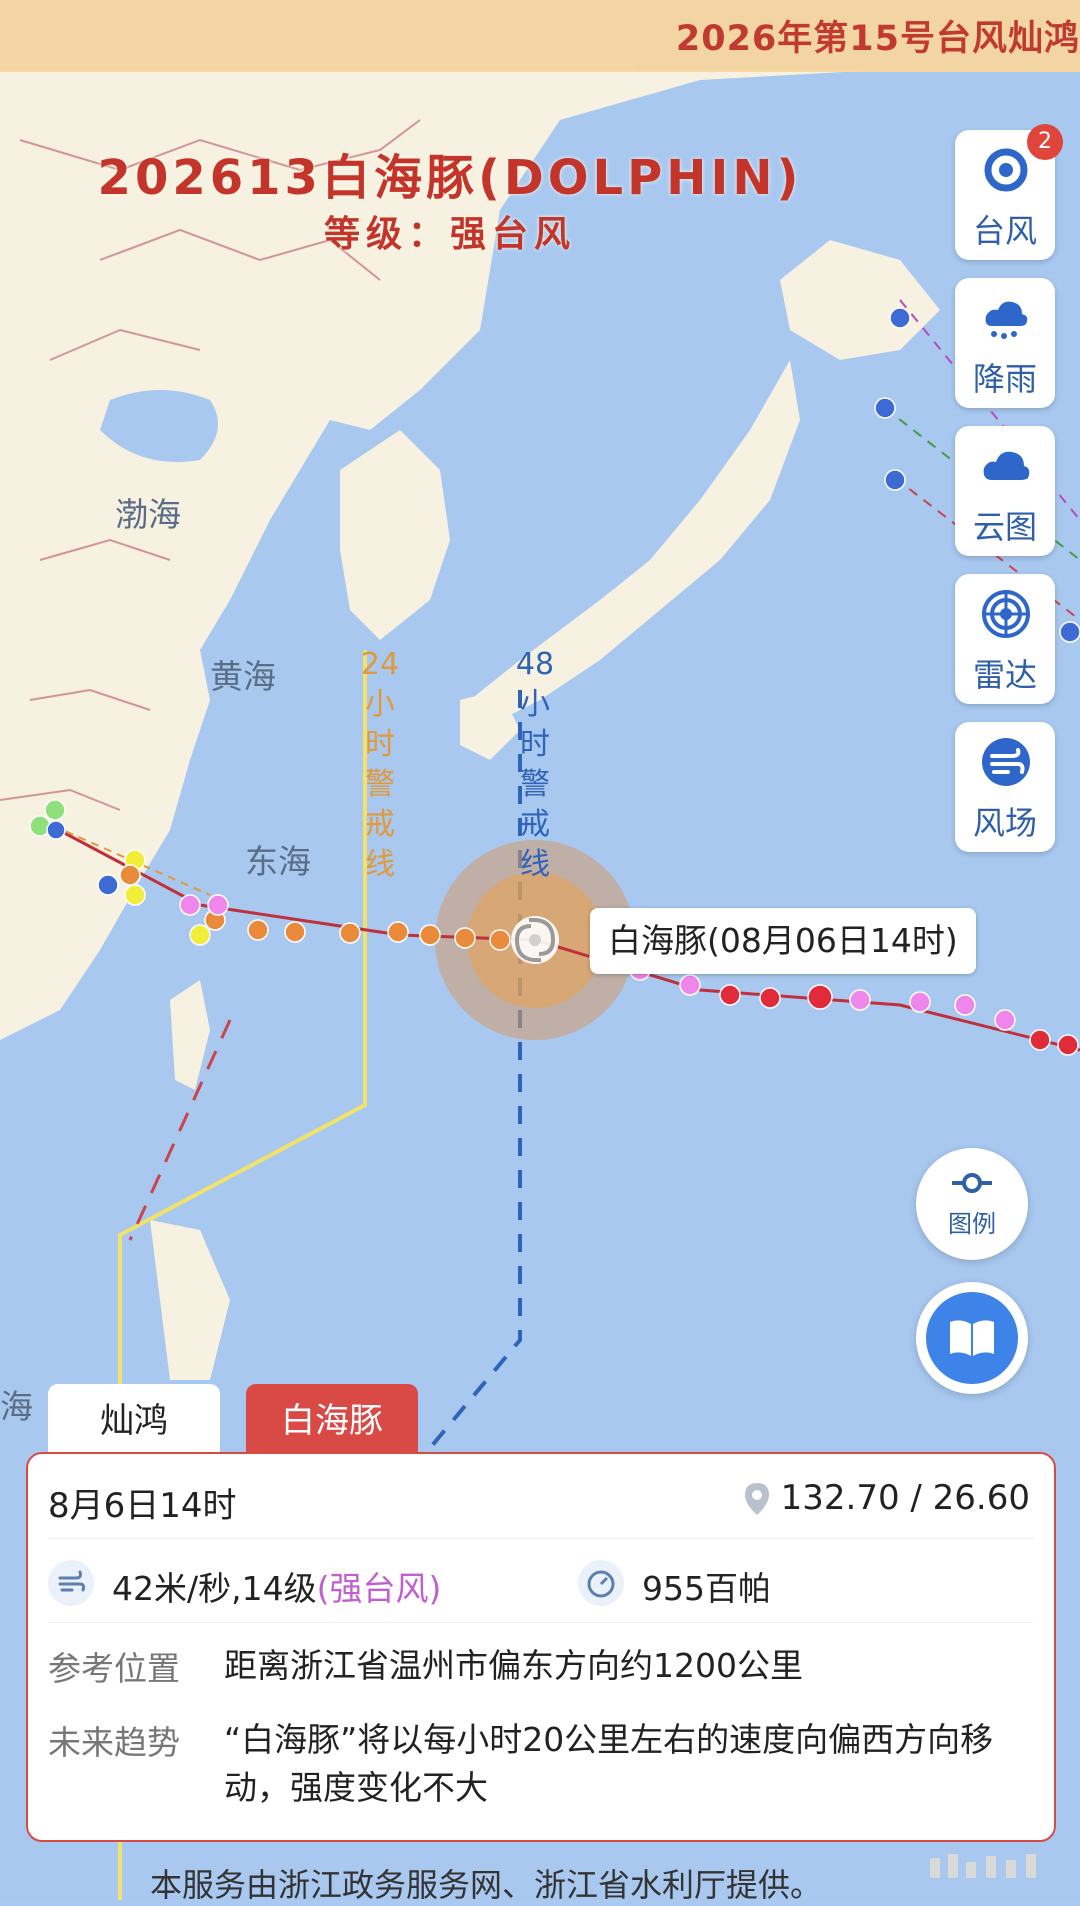 Image resolution: width=1080 pixels, height=1906 pixels. Describe the element at coordinates (706, 1588) in the screenshot. I see `pressure: 955百帕` at that location.